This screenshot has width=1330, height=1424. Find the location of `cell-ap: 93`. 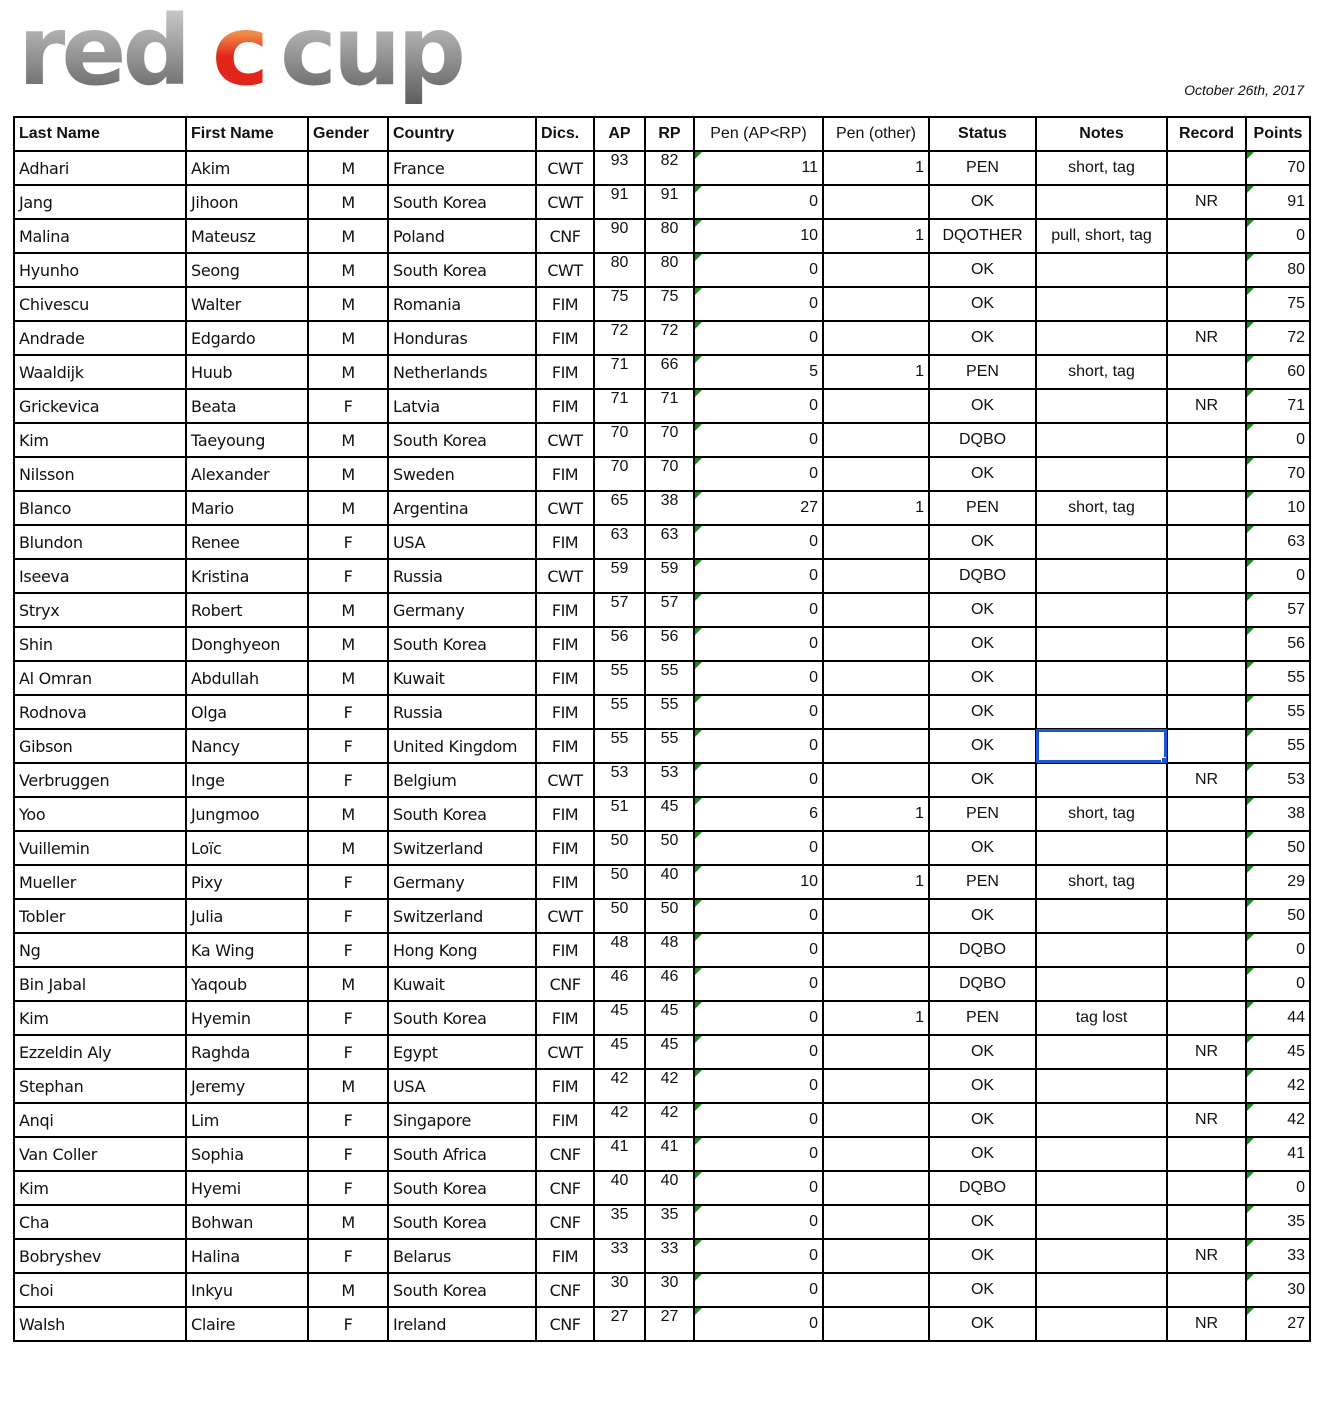

cell-ap: 93 is located at coordinates (619, 168).